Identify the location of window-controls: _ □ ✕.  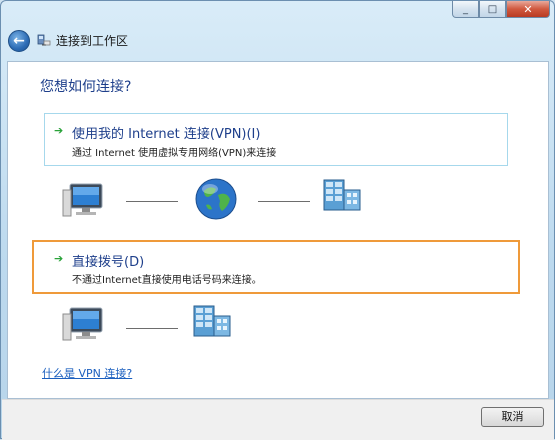
(501, 10).